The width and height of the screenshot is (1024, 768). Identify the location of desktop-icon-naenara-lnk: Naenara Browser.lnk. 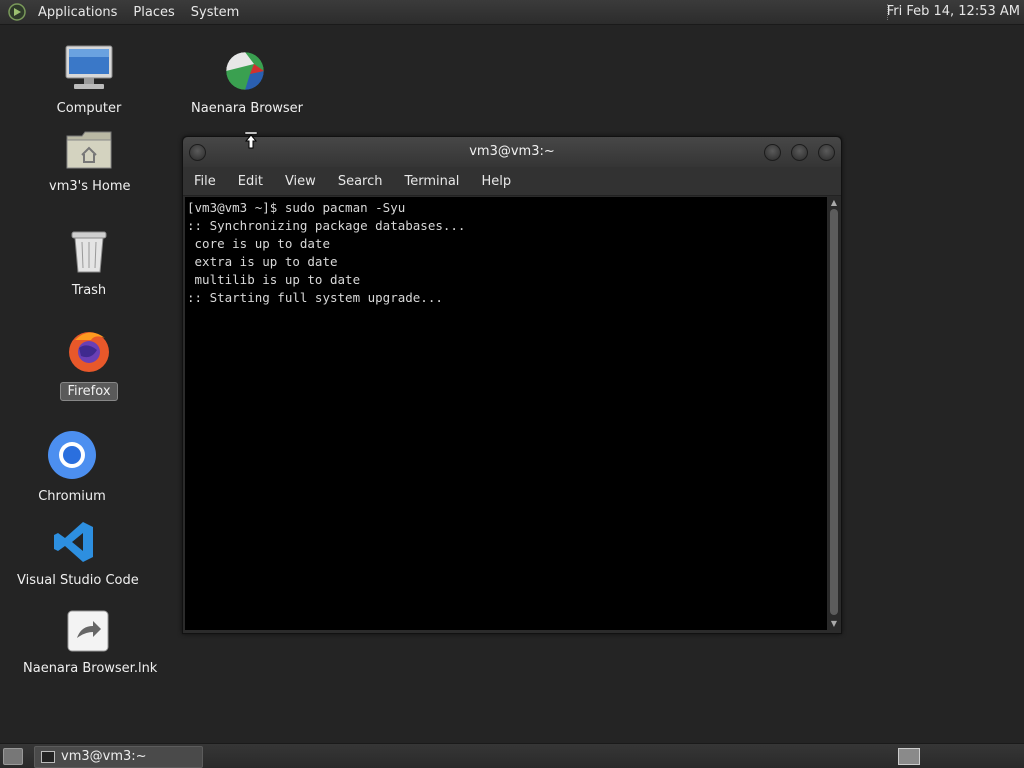
(89, 643).